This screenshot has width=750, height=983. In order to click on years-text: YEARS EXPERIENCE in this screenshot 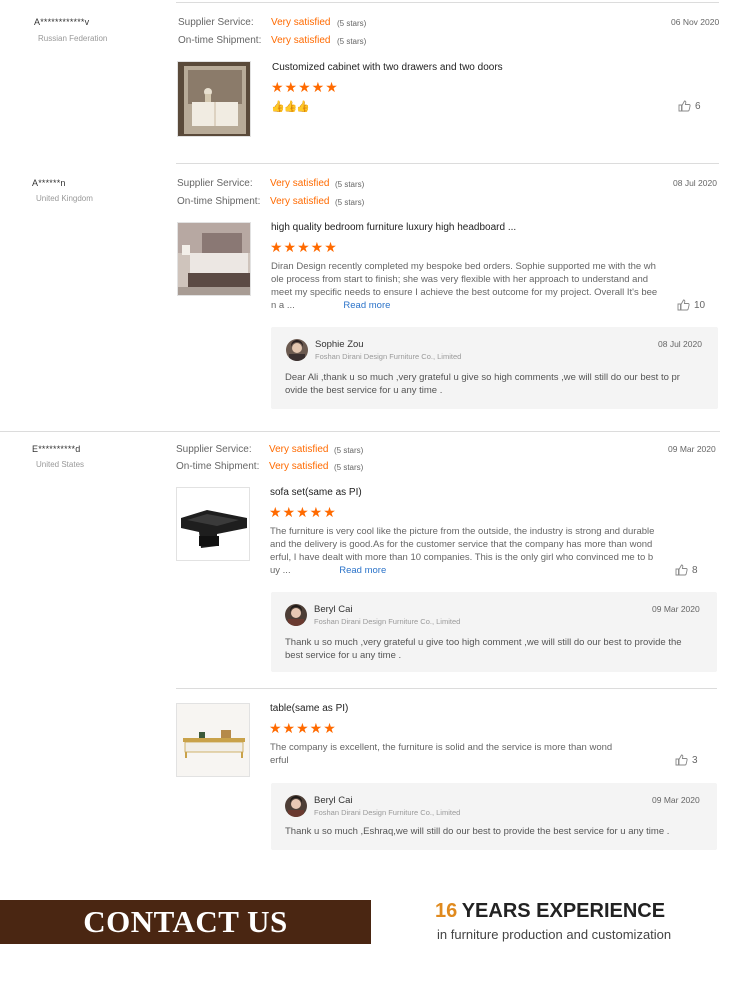, I will do `click(563, 911)`.